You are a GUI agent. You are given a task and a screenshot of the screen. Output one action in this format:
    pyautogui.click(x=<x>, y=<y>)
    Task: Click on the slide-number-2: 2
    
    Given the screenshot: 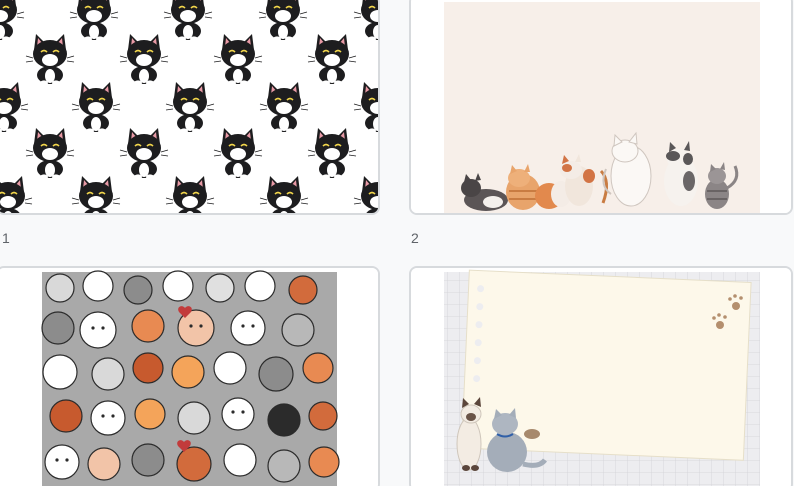 What is the action you would take?
    pyautogui.click(x=415, y=238)
    